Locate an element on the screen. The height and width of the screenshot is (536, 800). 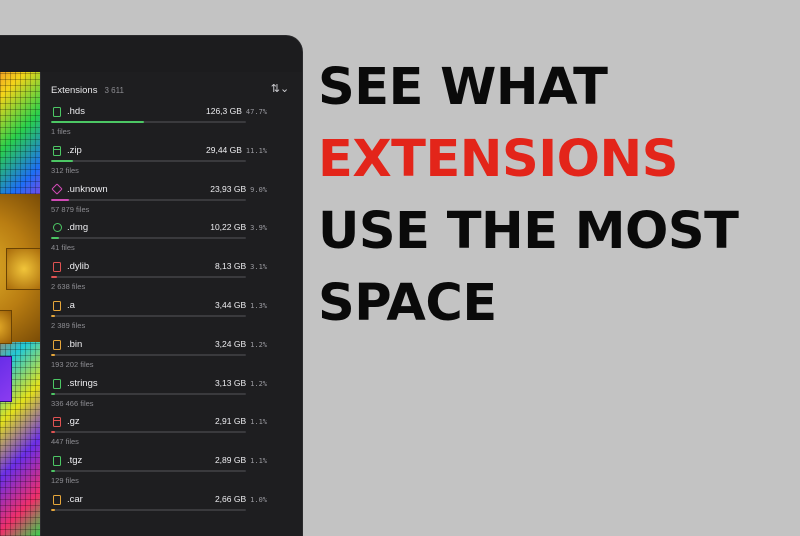
extension-size: 23,93 GB 9.0% is located at coordinates (222, 189).